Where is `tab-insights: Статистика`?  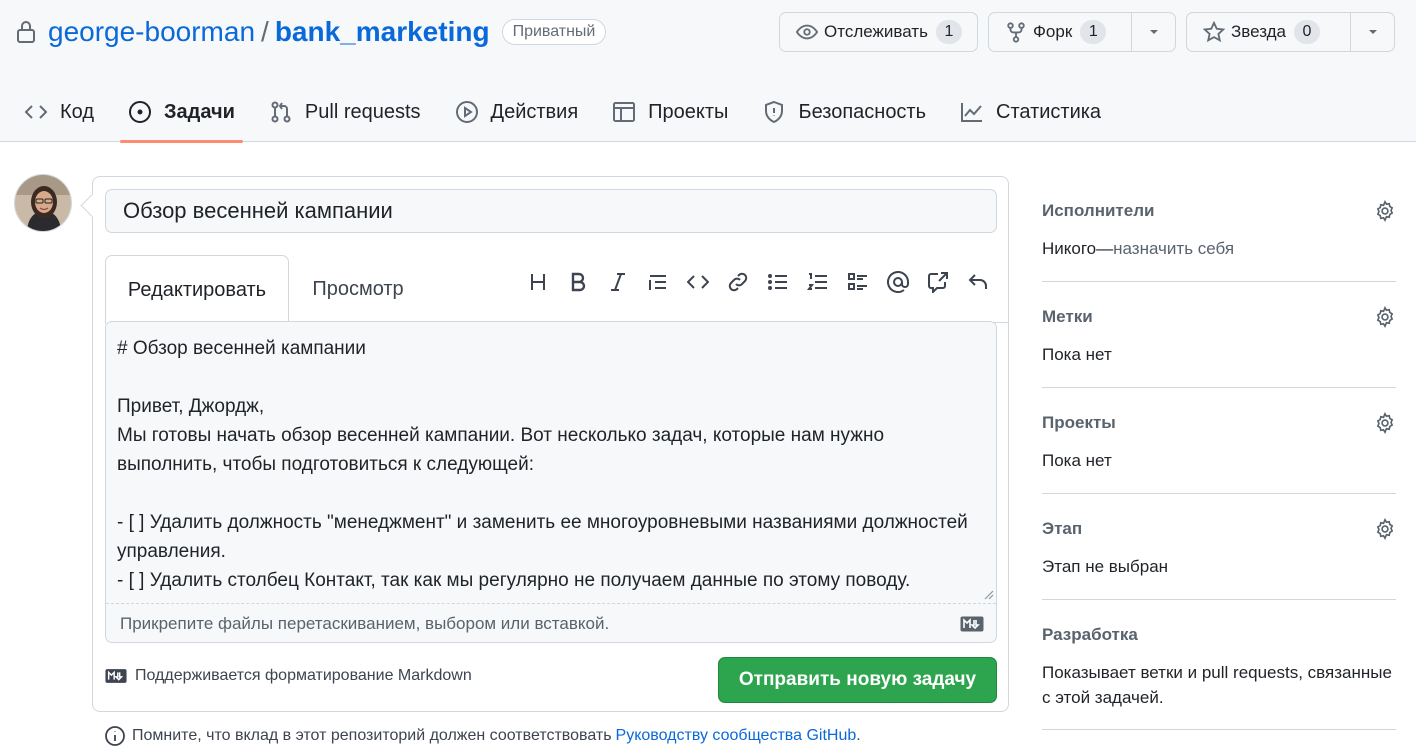
tab-insights: Статистика is located at coordinates (1030, 112).